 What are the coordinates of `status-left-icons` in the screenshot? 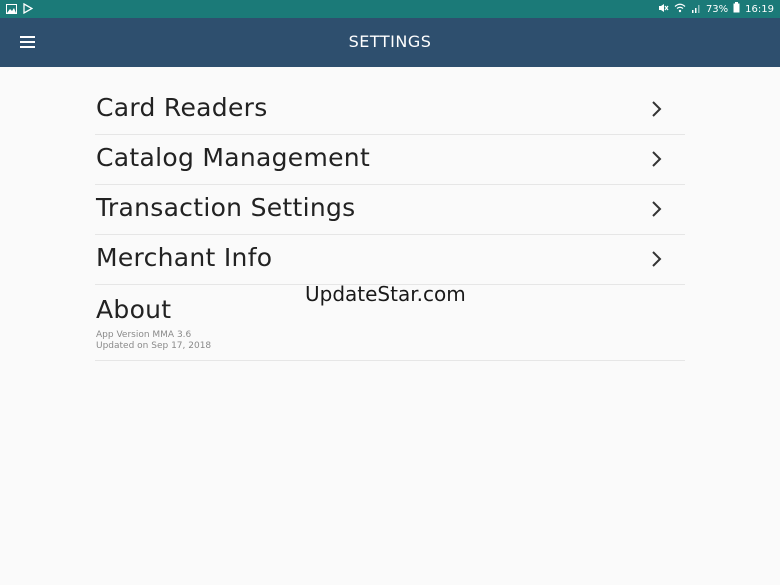 It's located at (20, 9).